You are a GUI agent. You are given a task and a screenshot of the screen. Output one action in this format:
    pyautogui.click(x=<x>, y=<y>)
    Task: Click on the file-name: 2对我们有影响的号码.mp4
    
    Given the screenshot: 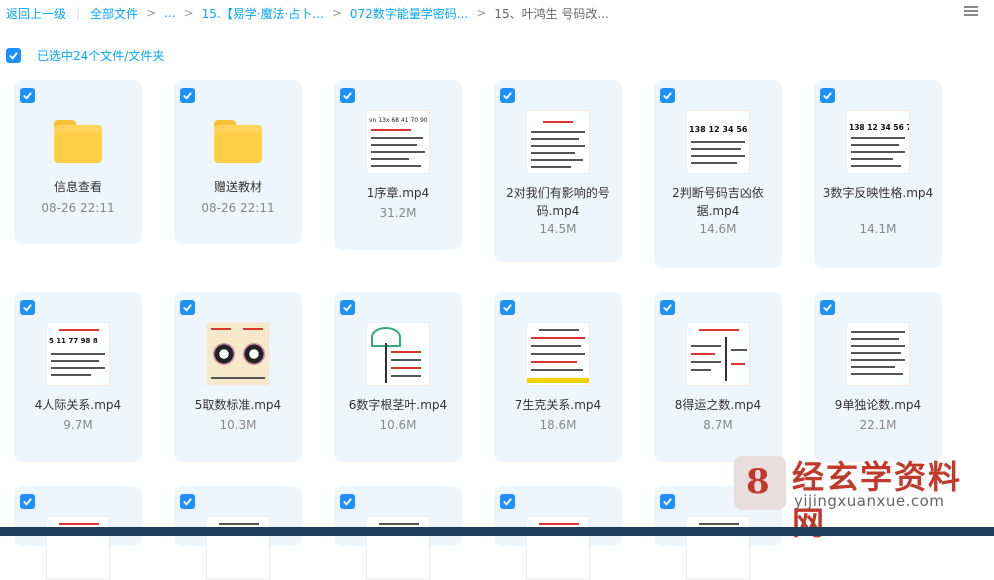 What is the action you would take?
    pyautogui.click(x=558, y=202)
    